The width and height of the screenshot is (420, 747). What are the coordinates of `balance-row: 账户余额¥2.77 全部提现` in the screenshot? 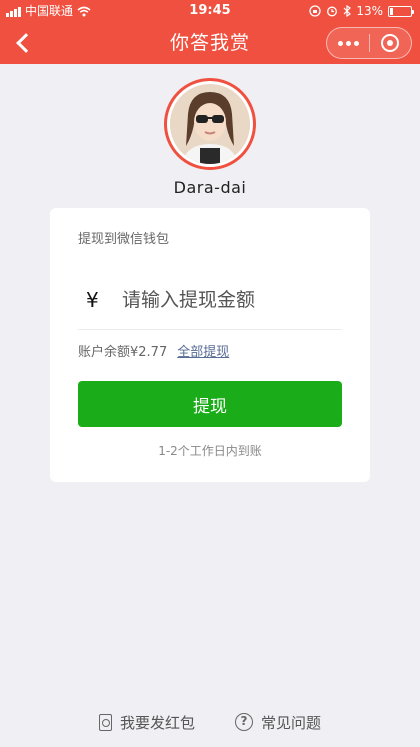 It's located at (153, 350).